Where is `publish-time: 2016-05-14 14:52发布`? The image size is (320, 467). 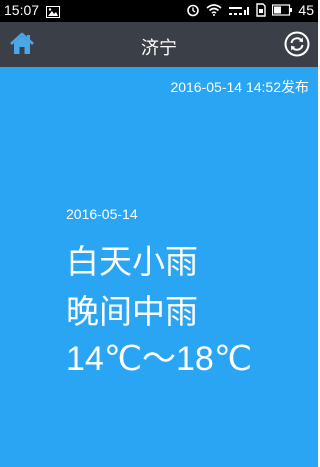 publish-time: 2016-05-14 14:52发布 is located at coordinates (239, 87).